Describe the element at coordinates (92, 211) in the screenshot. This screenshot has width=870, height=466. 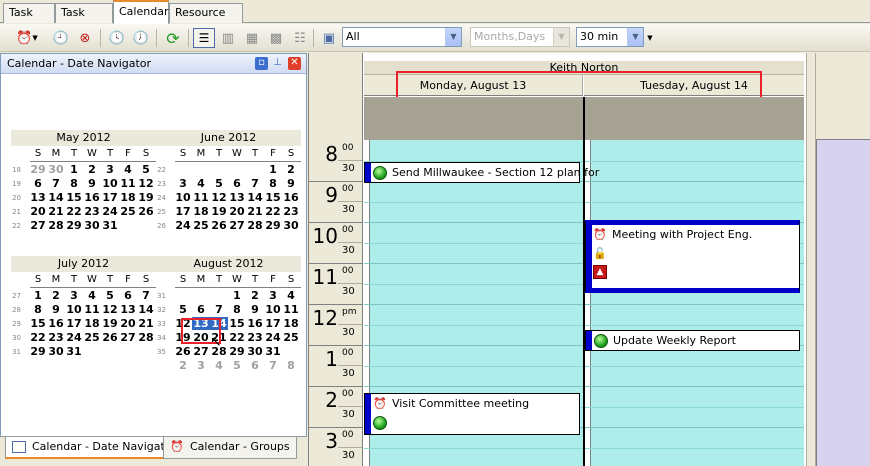
I see `calendar-day: 23` at that location.